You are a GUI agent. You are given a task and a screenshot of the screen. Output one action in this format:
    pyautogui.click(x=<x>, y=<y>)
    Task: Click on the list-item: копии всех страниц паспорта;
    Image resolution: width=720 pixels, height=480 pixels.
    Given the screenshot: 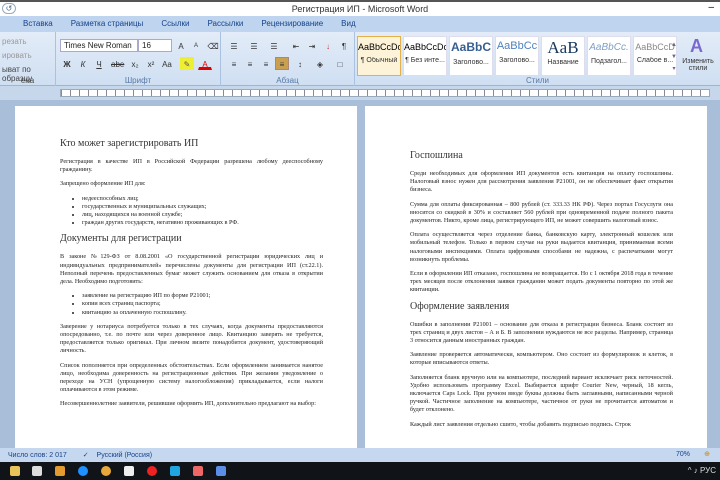 What is the action you would take?
    pyautogui.click(x=202, y=304)
    